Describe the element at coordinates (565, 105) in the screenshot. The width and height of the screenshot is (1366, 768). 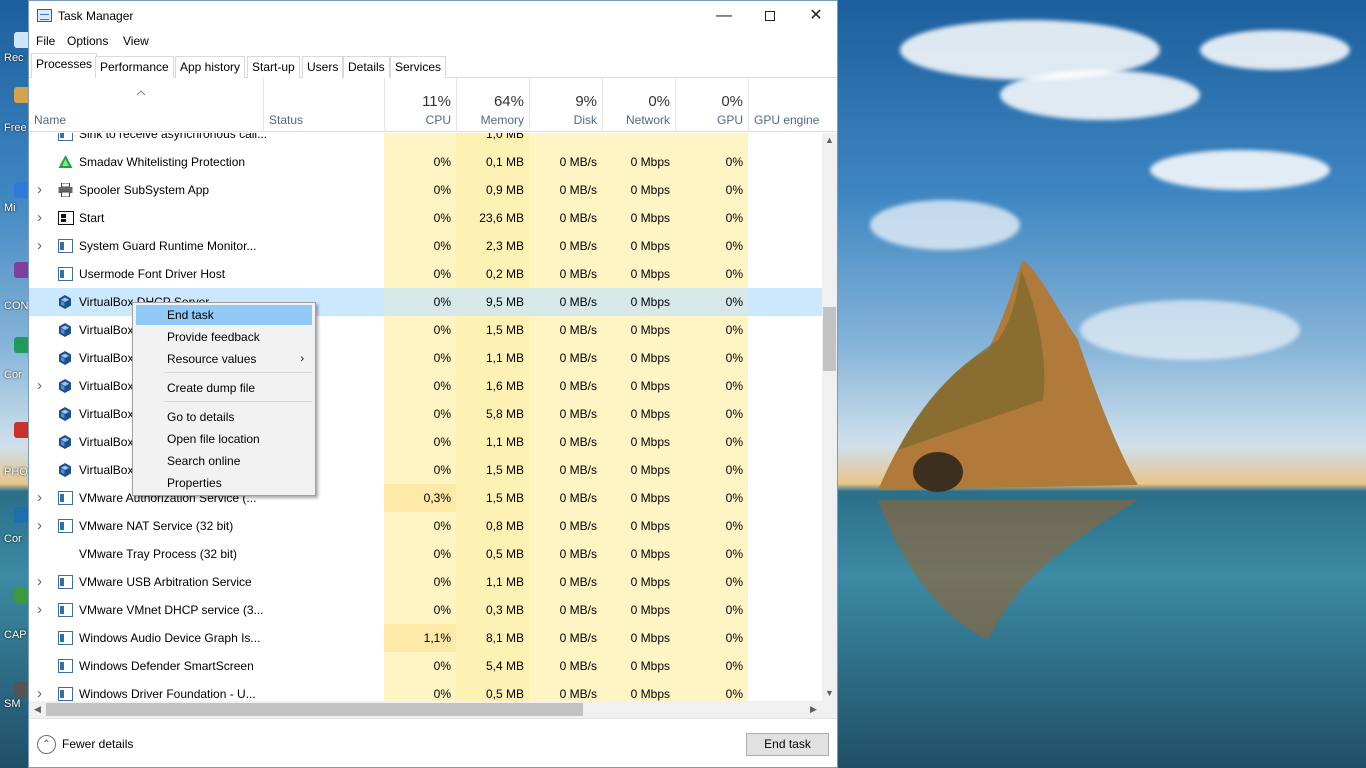
I see `column-disk: 9% Disk` at that location.